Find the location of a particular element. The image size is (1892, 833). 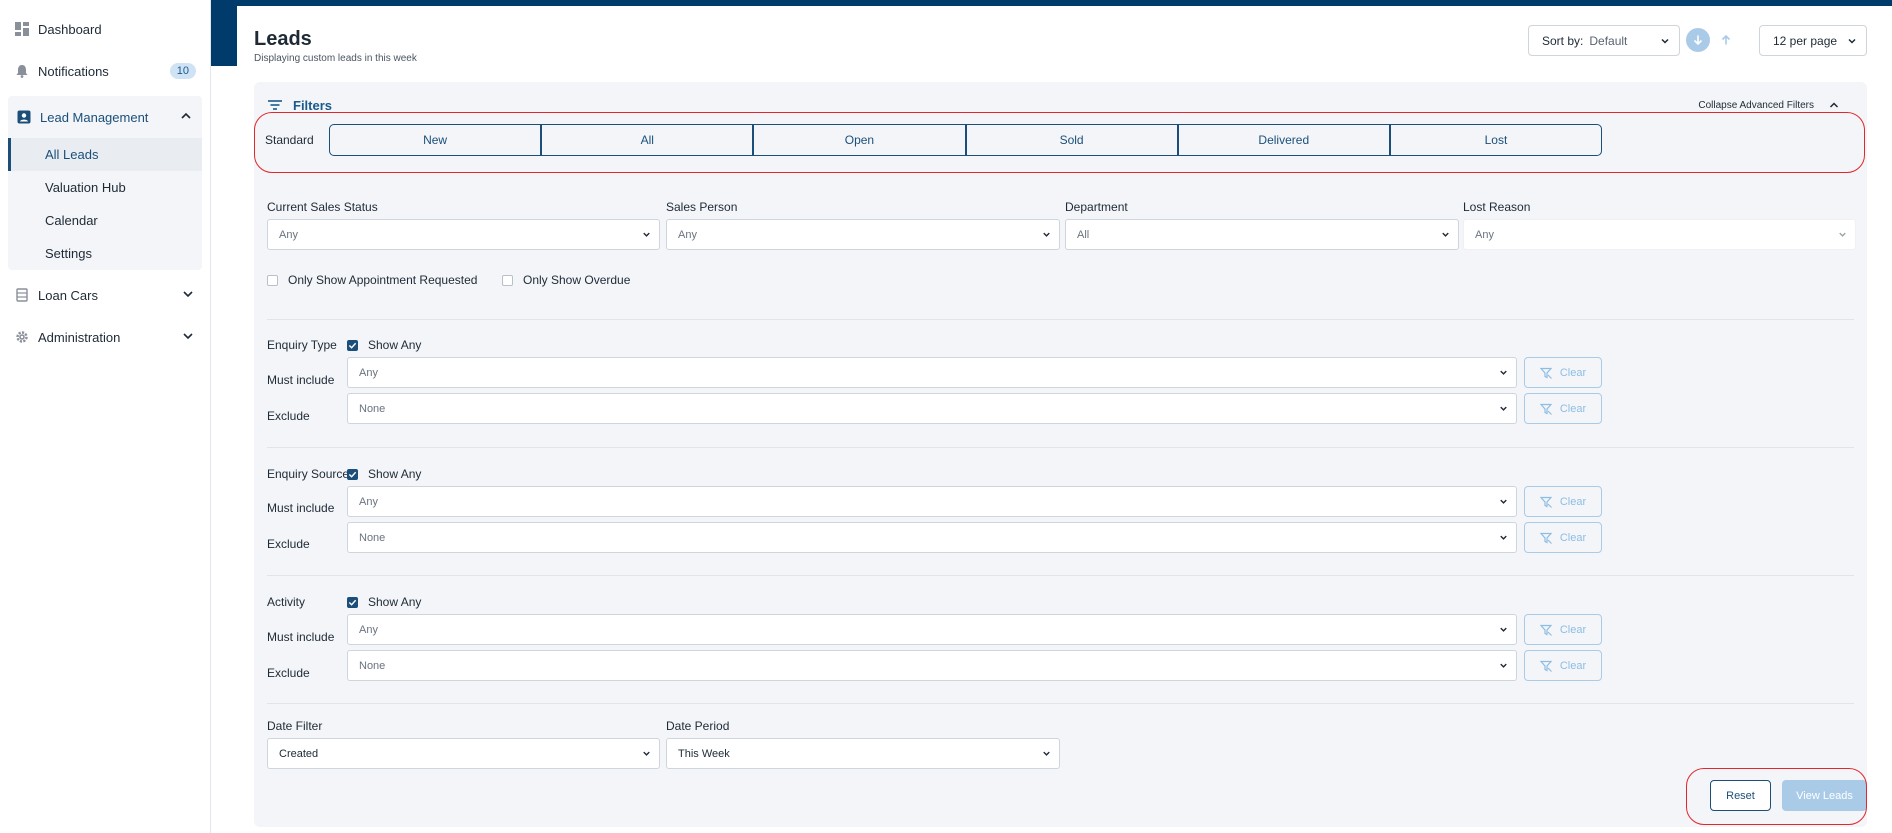

lost-reason-select: Any is located at coordinates (1659, 234).